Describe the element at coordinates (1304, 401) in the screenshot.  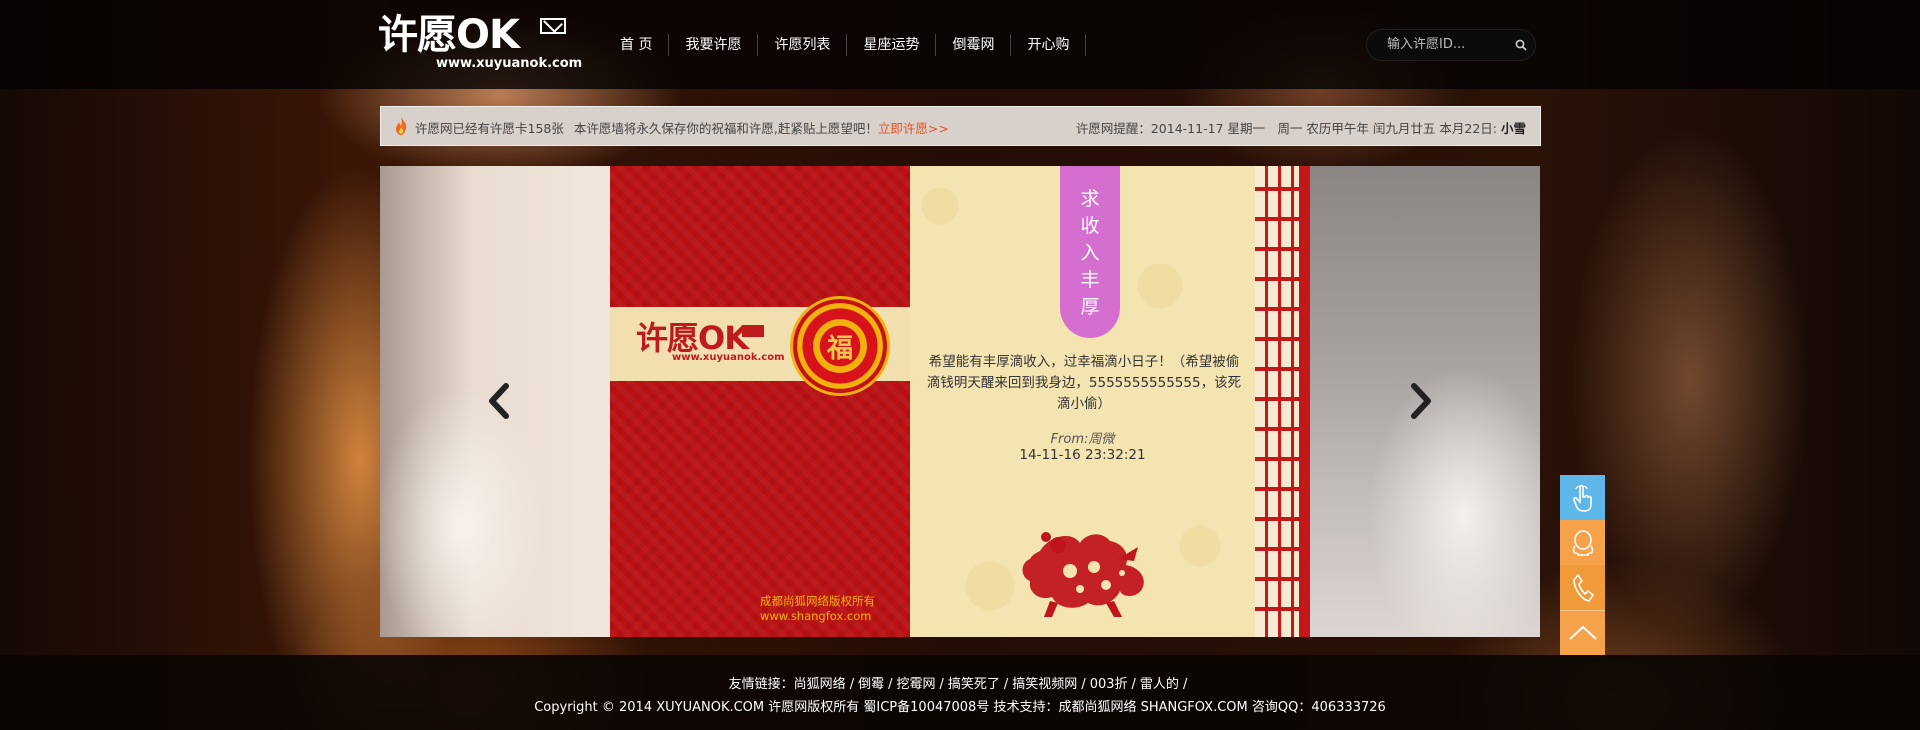
I see `lattice-edge` at that location.